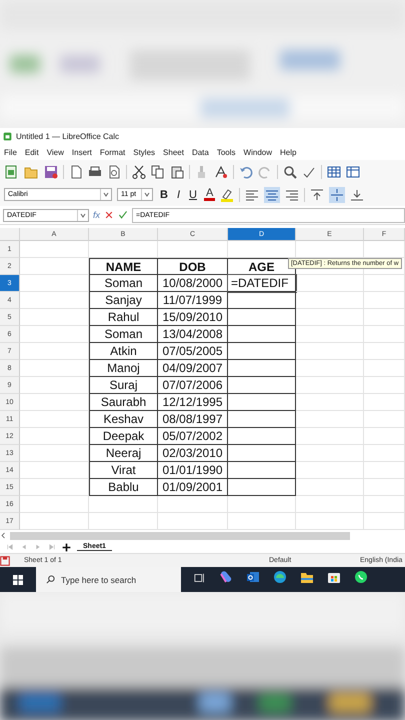 The width and height of the screenshot is (405, 720). What do you see at coordinates (290, 171) in the screenshot?
I see `find-replace-icon` at bounding box center [290, 171].